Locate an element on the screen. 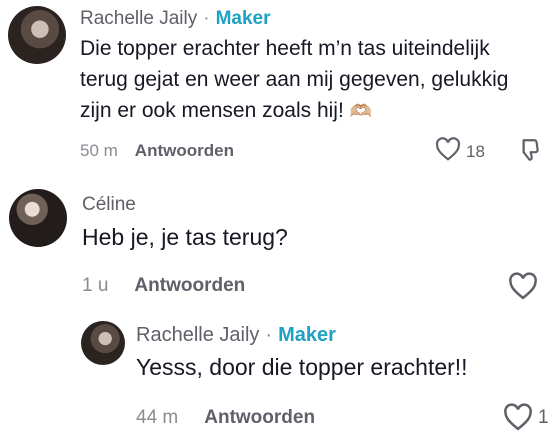  comment-body: Heb je, je tas terug? is located at coordinates (185, 237).